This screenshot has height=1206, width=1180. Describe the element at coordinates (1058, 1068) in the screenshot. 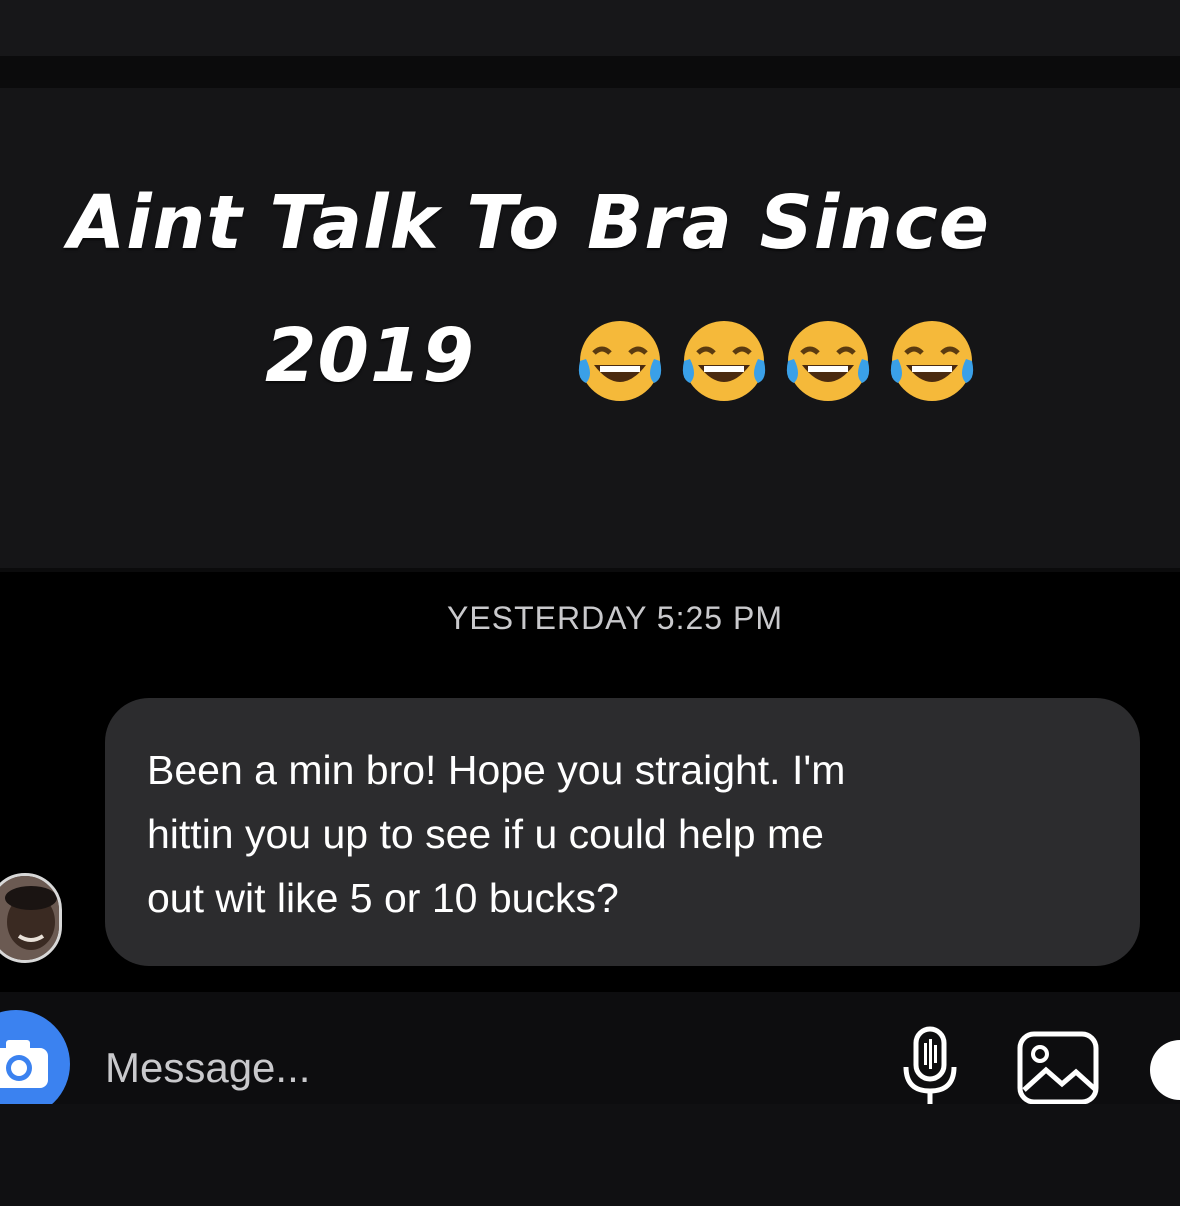

I see `image-icon` at that location.